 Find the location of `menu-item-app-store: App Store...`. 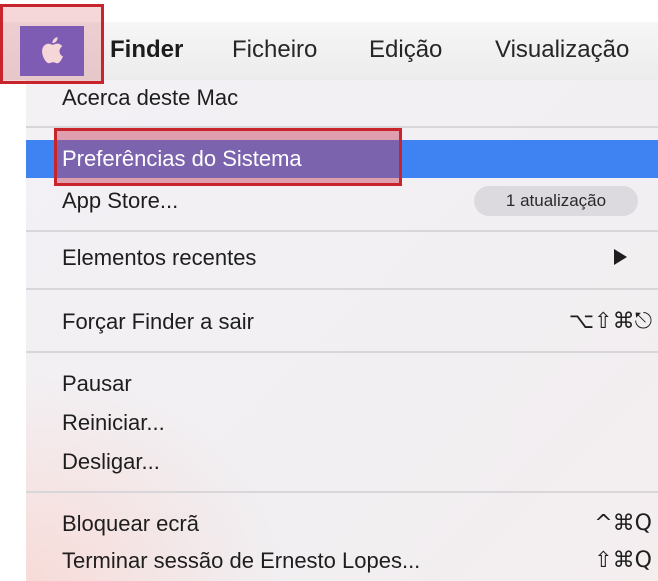

menu-item-app-store: App Store... is located at coordinates (120, 201).